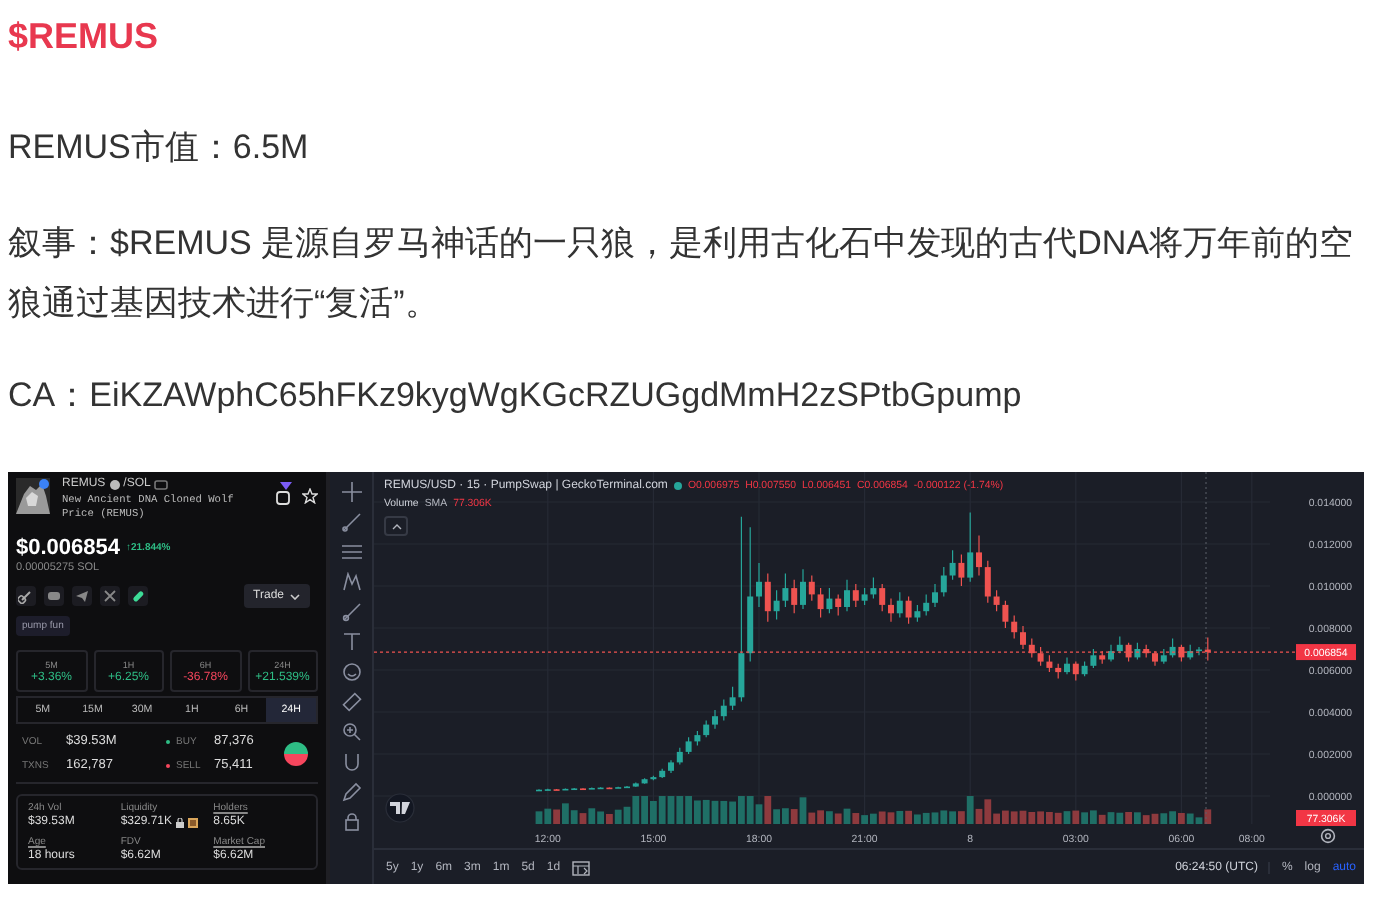 The width and height of the screenshot is (1390, 902). I want to click on send-icon, so click(82, 596).